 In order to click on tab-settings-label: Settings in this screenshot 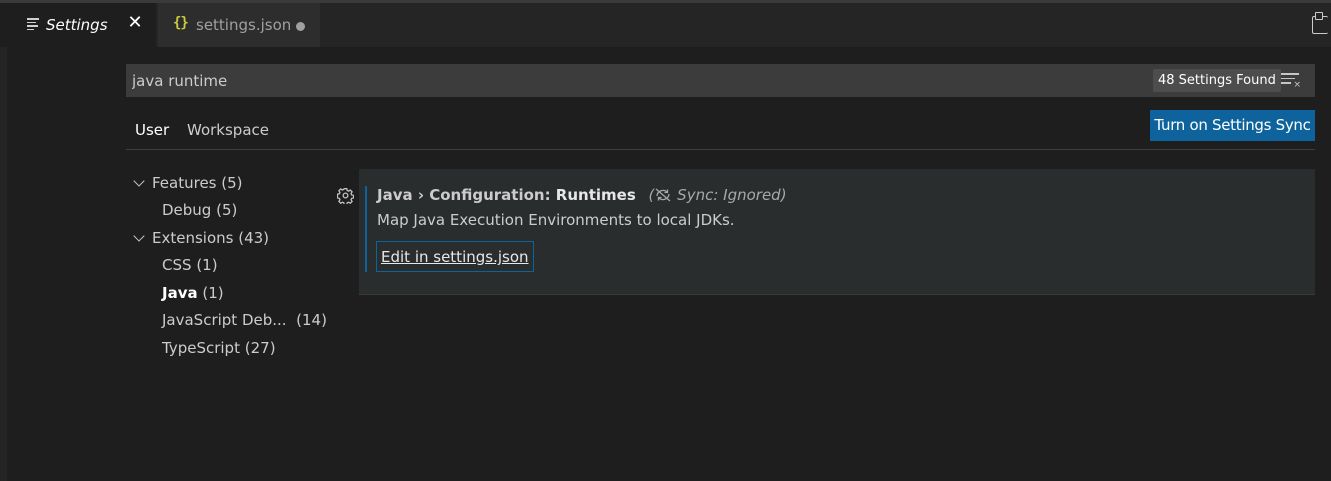, I will do `click(77, 25)`.